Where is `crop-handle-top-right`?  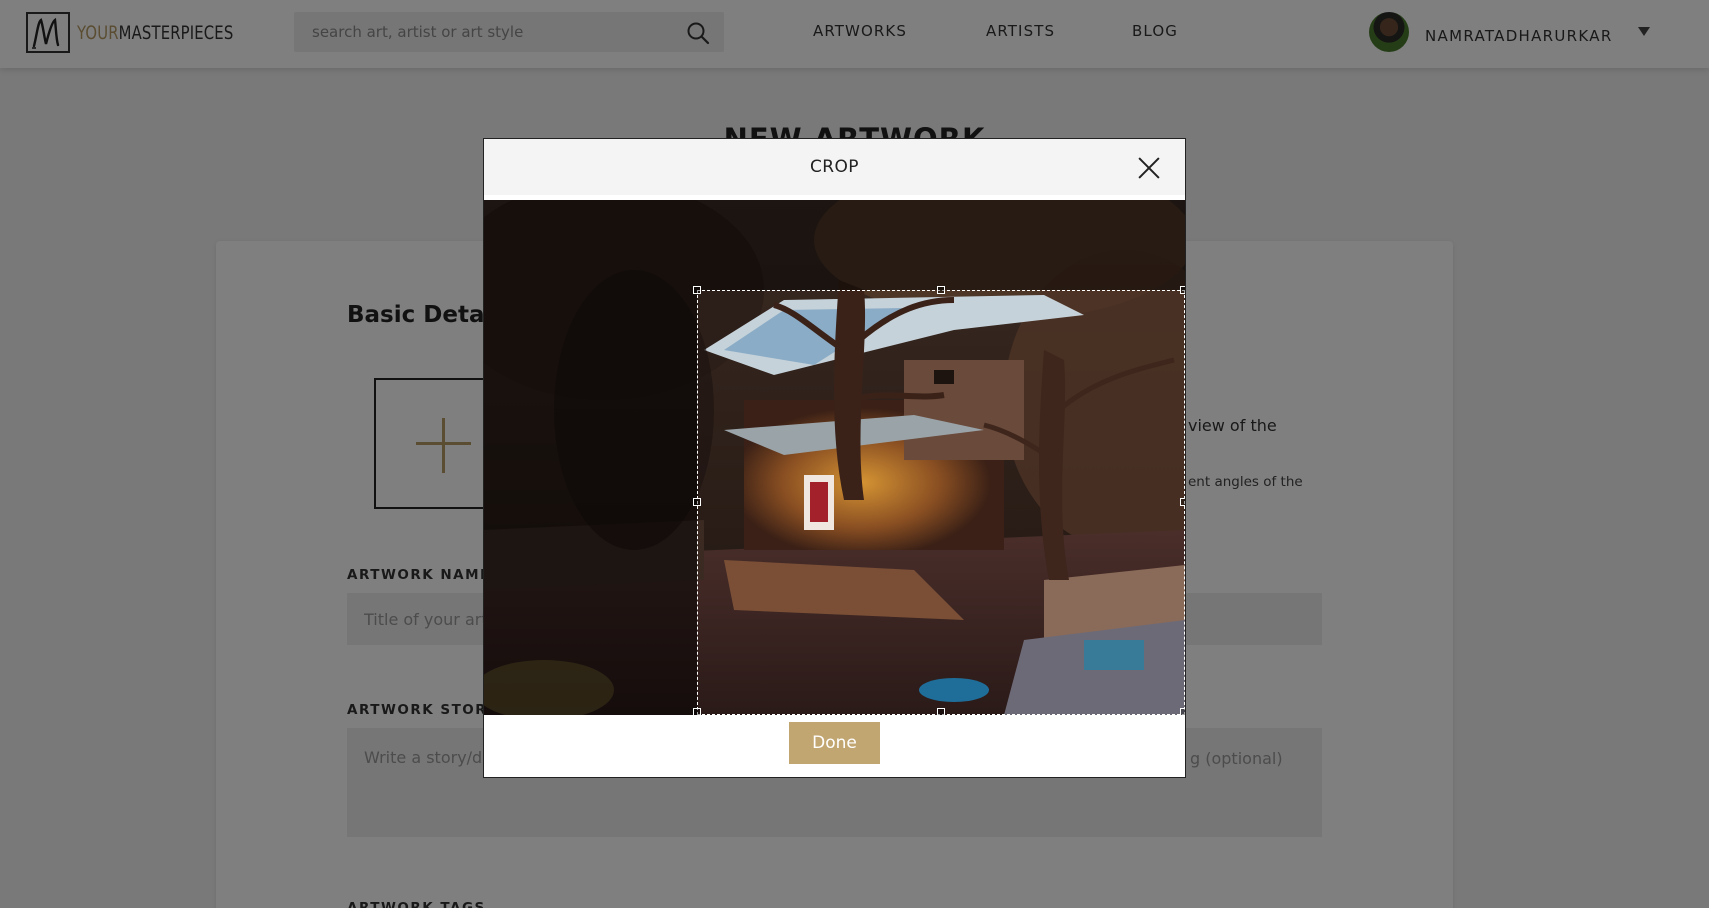
crop-handle-top-right is located at coordinates (1182, 290).